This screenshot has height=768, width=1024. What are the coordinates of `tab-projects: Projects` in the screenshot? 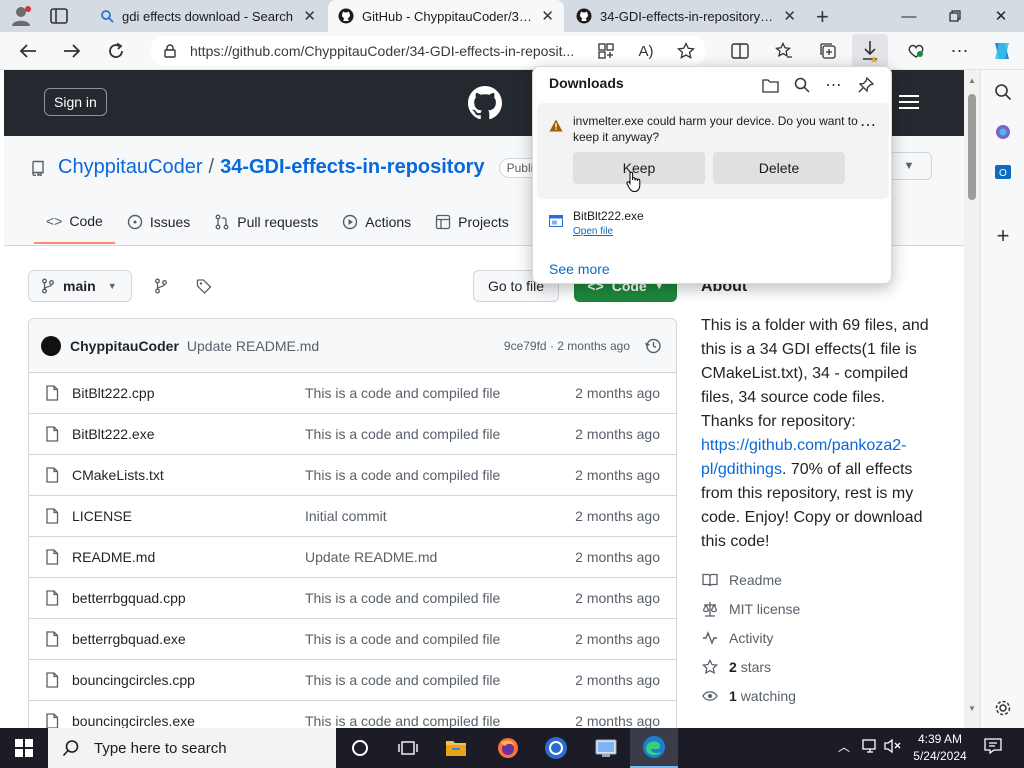 It's located at (472, 225).